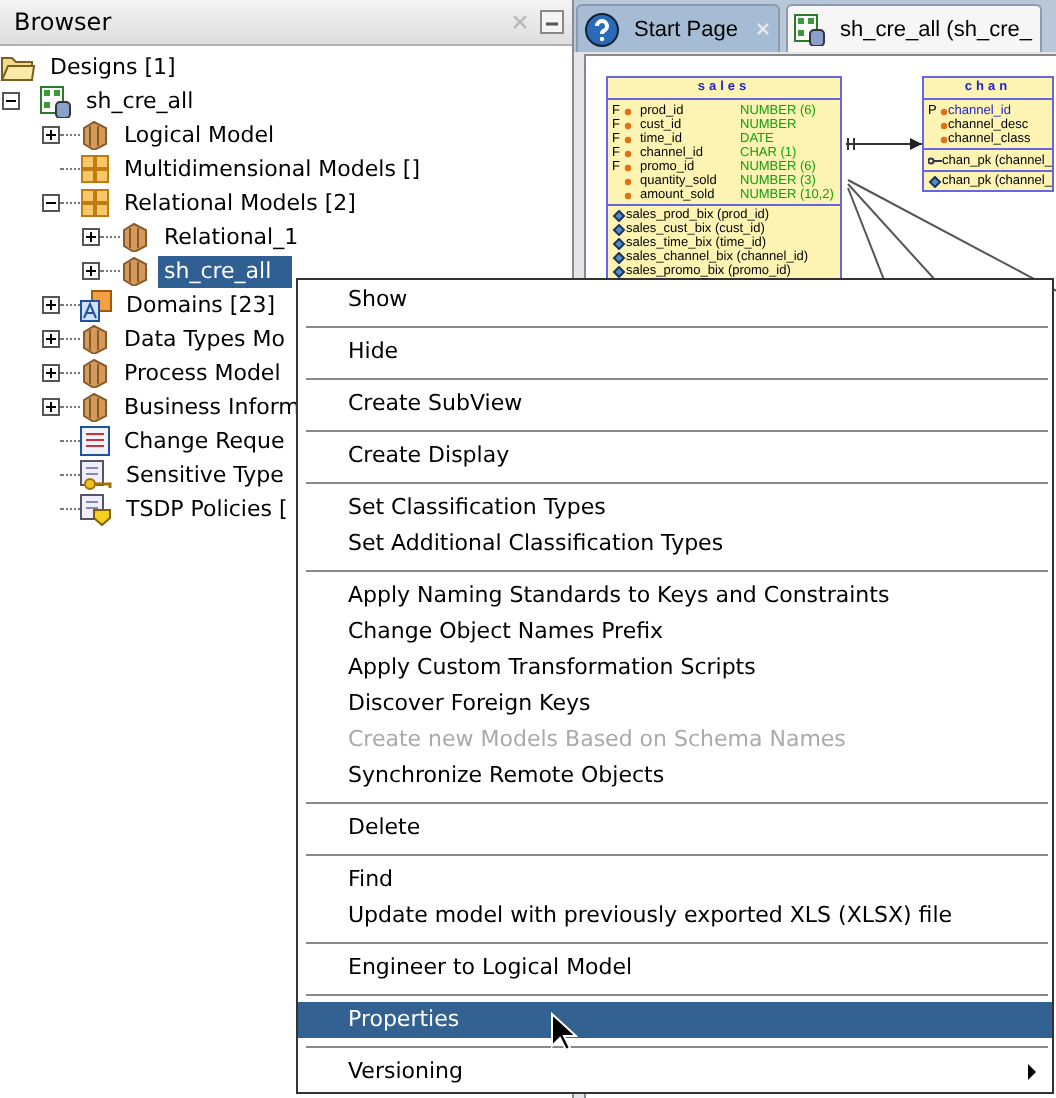 The height and width of the screenshot is (1098, 1056). Describe the element at coordinates (935, 161) in the screenshot. I see `key-icon` at that location.